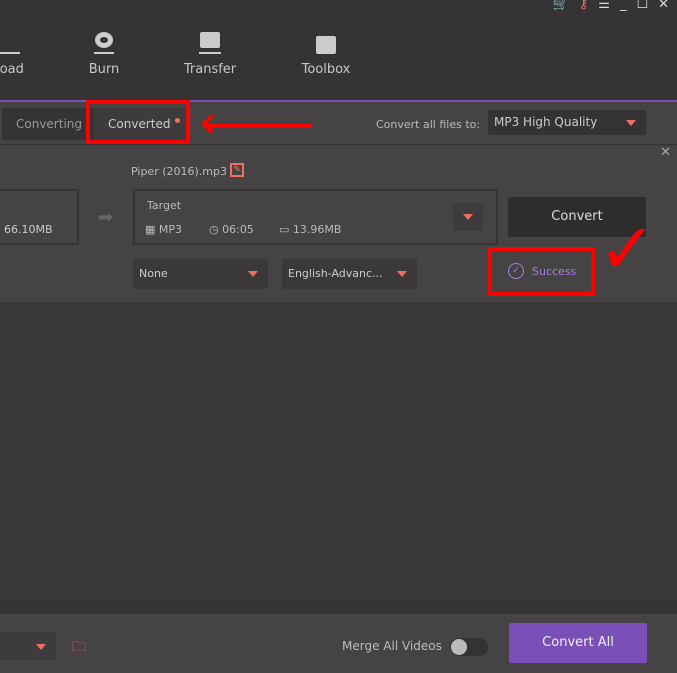  Describe the element at coordinates (150, 229) in the screenshot. I see `film-icon: ▦` at that location.